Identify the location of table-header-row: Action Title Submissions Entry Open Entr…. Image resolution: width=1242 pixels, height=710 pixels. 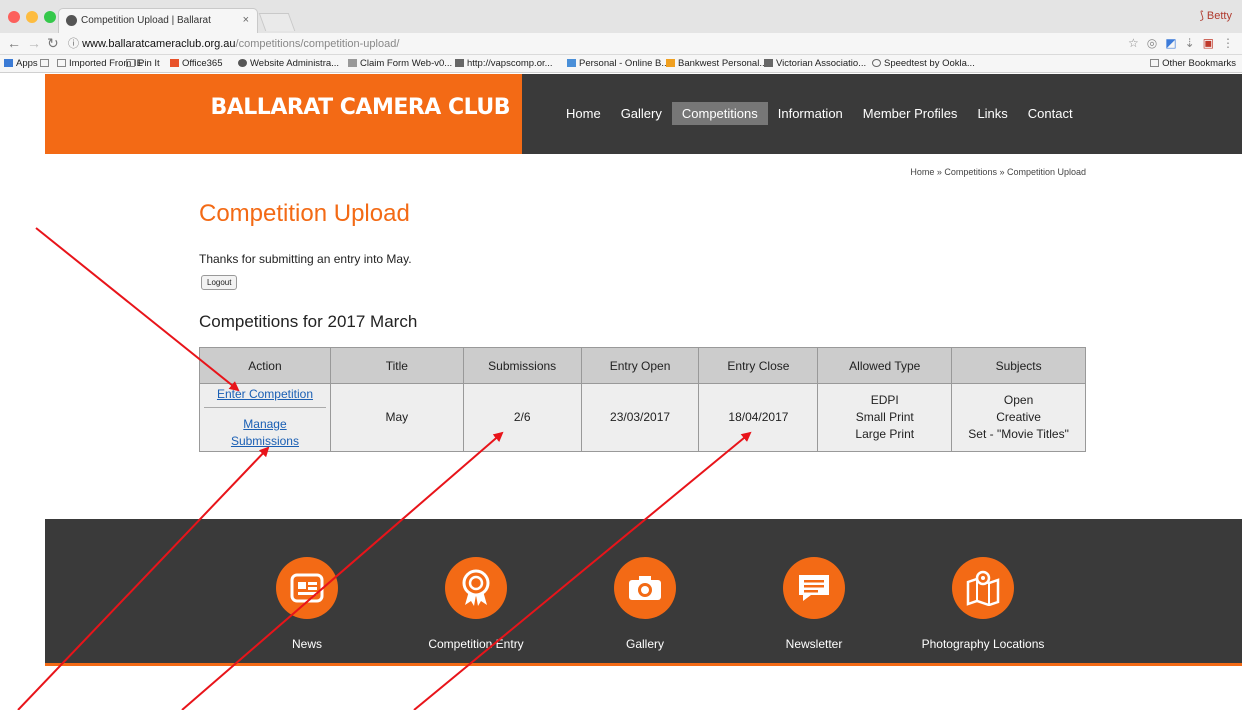
(642, 365).